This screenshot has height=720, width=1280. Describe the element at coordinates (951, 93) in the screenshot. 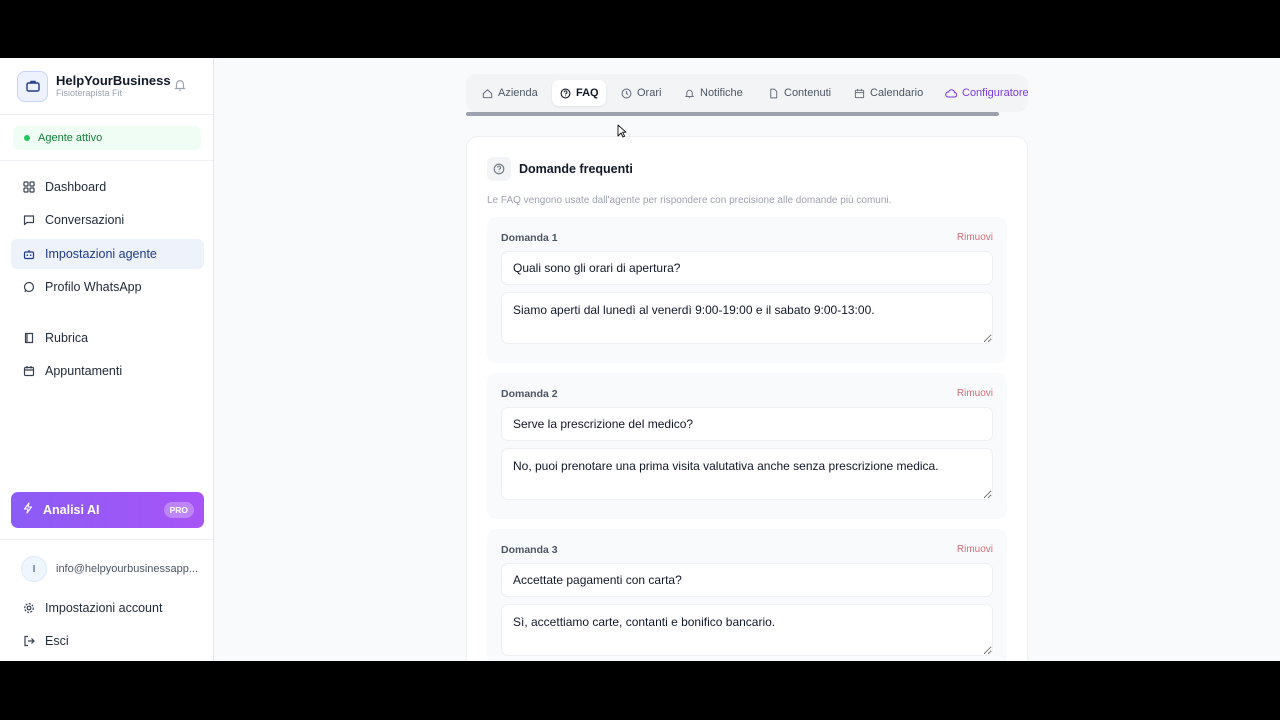

I see `cloud-icon` at that location.